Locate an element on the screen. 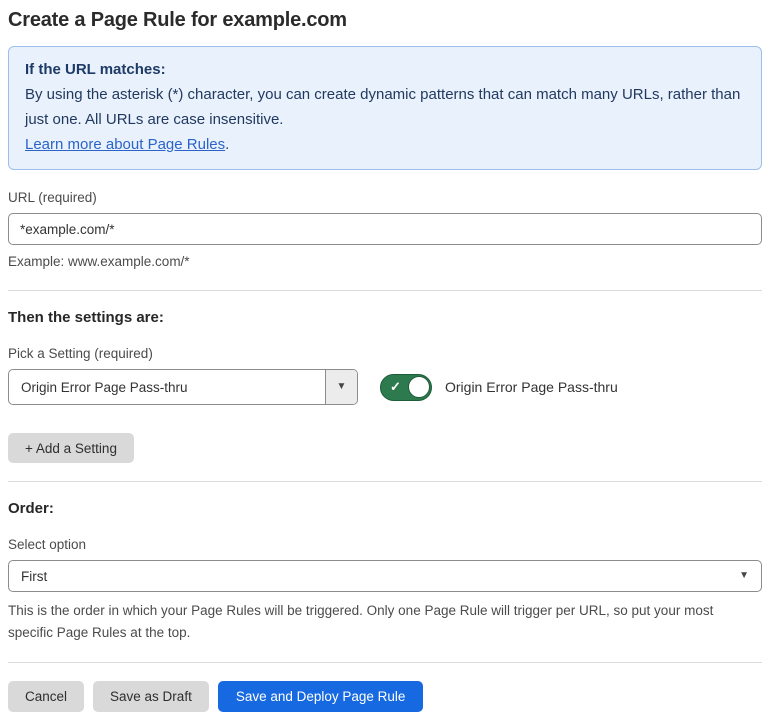 The height and width of the screenshot is (712, 770). url-field-label: URL (required) is located at coordinates (52, 197).